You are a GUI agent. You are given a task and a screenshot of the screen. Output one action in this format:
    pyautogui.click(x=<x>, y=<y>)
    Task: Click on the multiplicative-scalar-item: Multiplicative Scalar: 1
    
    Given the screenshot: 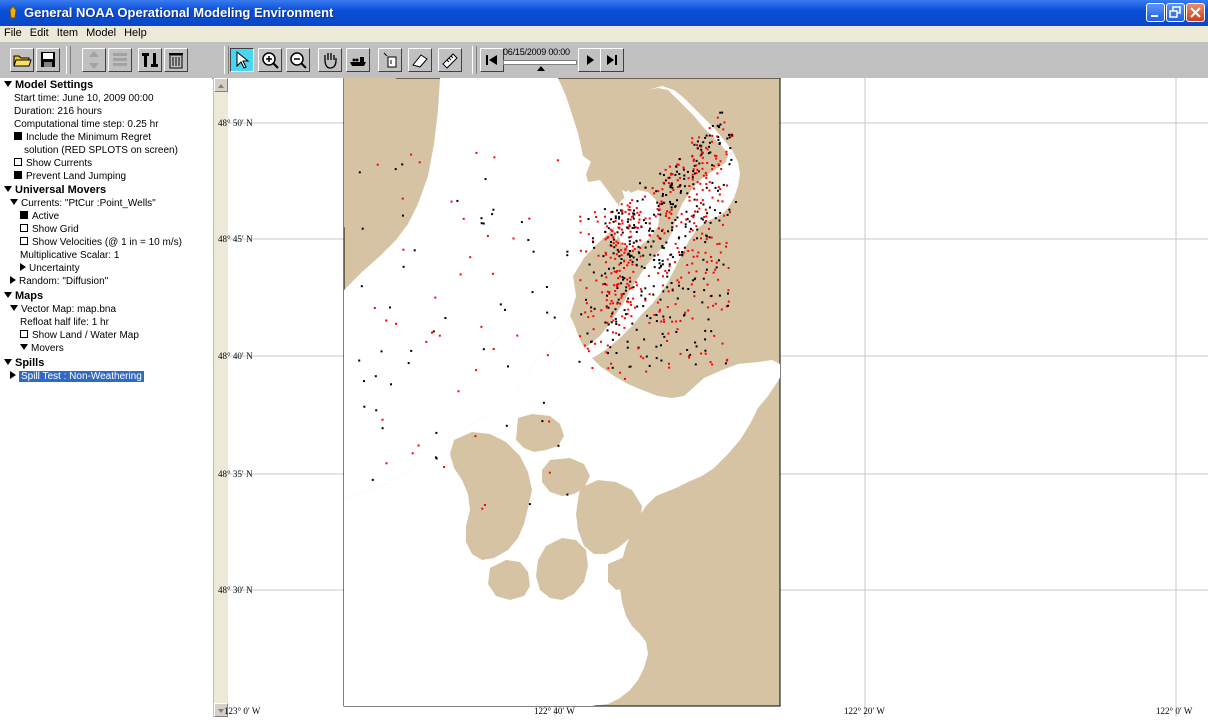 What is the action you would take?
    pyautogui.click(x=69, y=256)
    